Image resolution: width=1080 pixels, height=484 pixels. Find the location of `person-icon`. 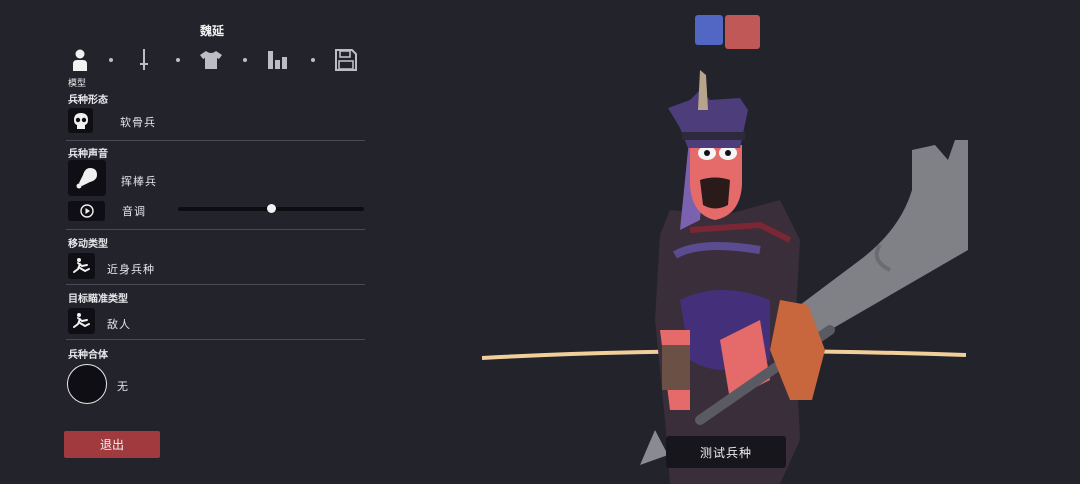

person-icon is located at coordinates (80, 60).